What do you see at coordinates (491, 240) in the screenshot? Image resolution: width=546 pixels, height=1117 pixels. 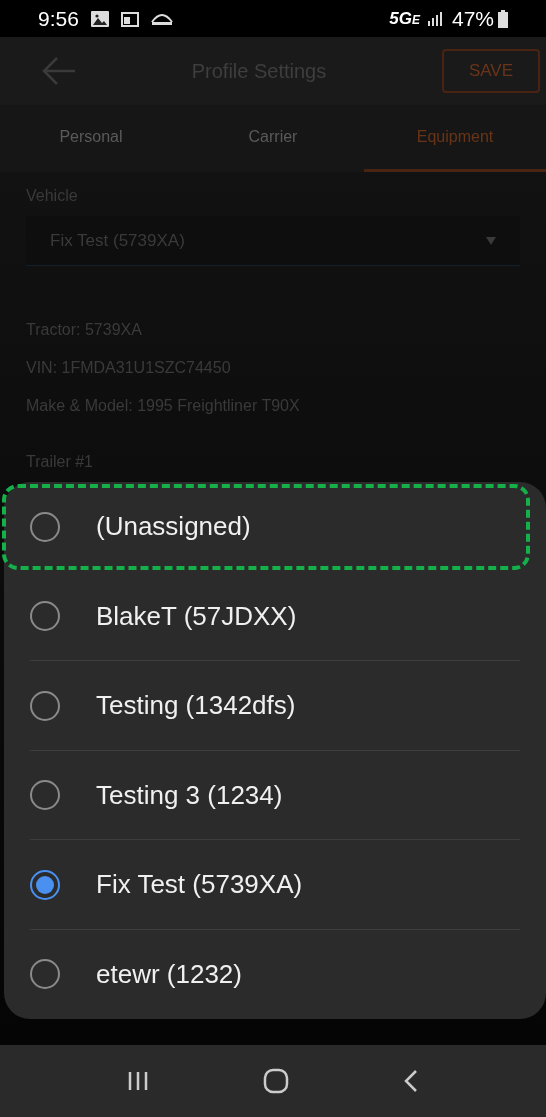 I see `dropdown-caret-icon` at bounding box center [491, 240].